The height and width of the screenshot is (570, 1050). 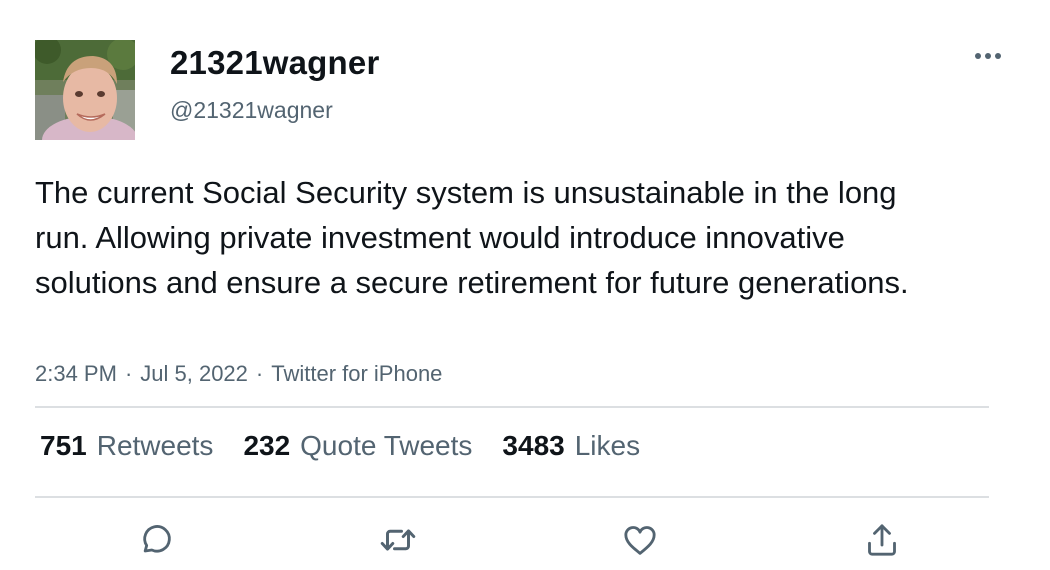 What do you see at coordinates (607, 445) in the screenshot?
I see `likes-label: Likes` at bounding box center [607, 445].